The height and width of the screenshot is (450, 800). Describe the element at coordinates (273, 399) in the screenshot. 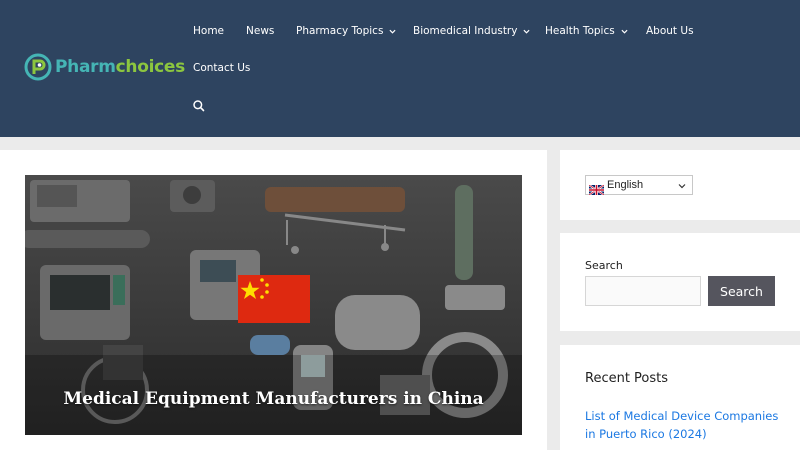

I see `featured-post-title: Medical Equipment Manufacturers in China` at that location.